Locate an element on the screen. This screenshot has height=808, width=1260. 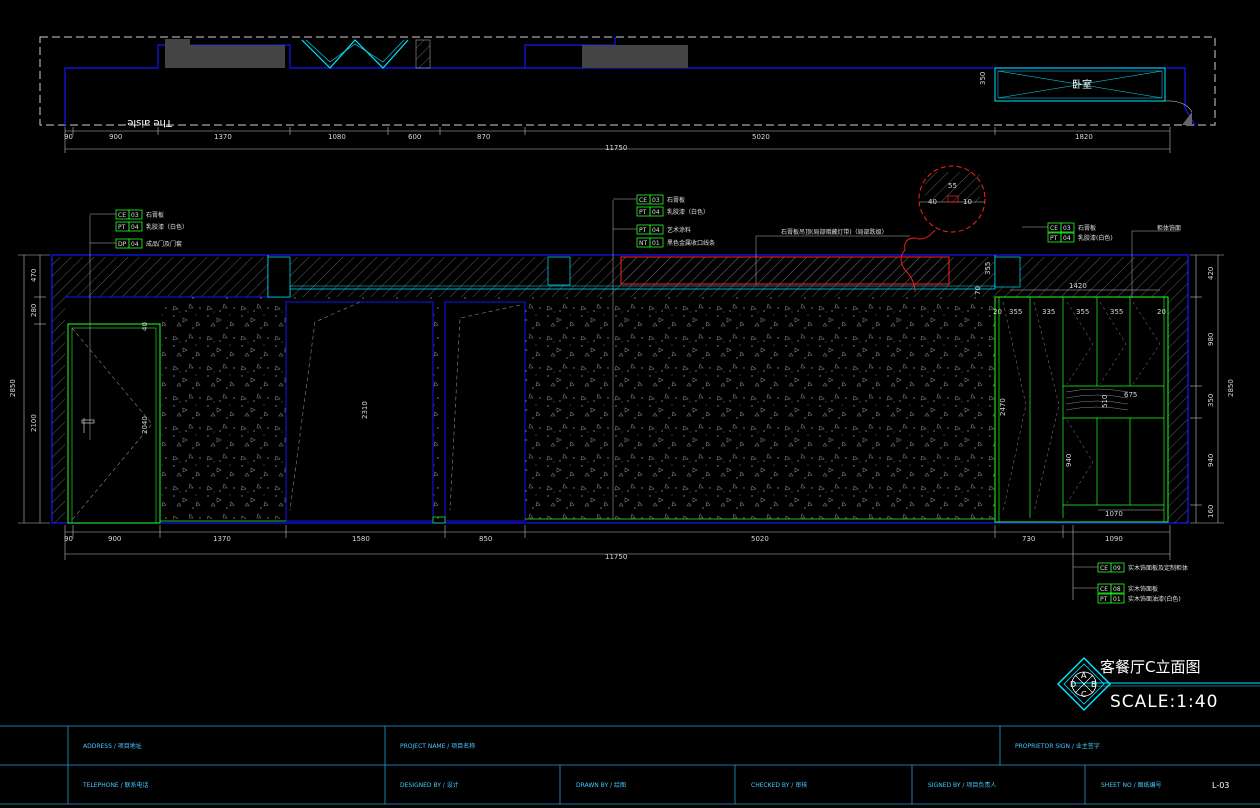
tag-text: 乳胶漆(白色) is located at coordinates (1095, 238).